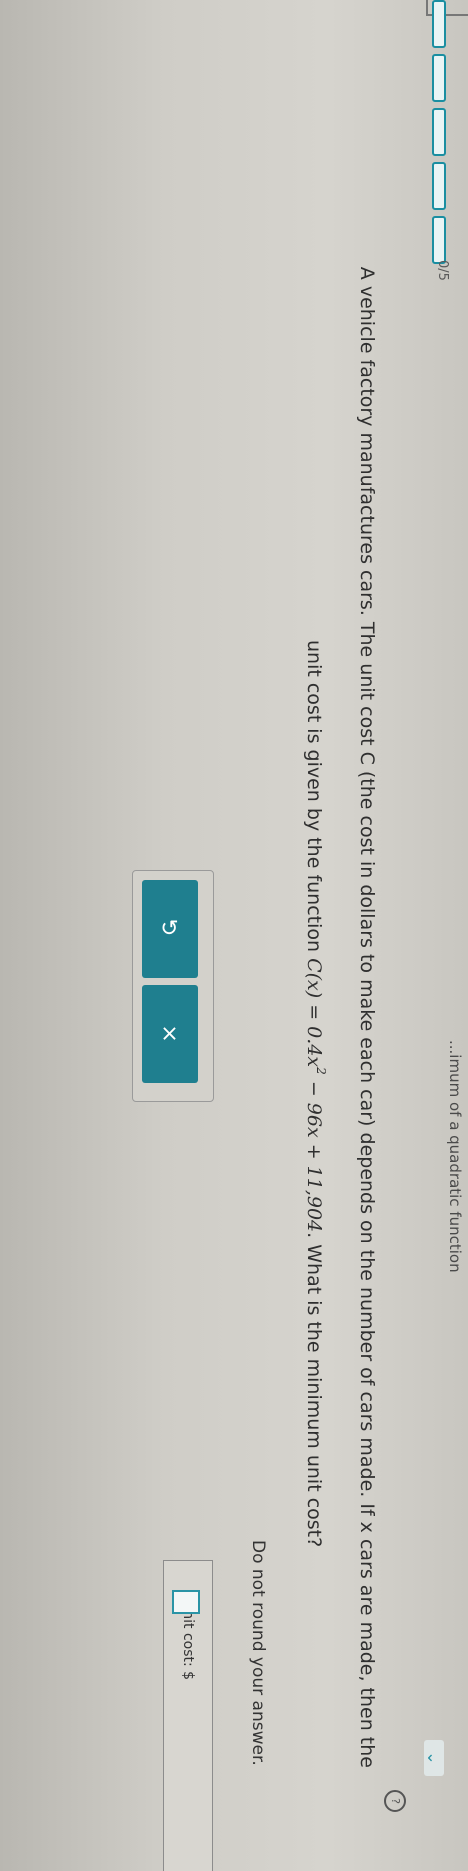 This screenshot has height=1871, width=468. Describe the element at coordinates (314, 1156) in the screenshot. I see `cost-function-right: − 96x + 11,904` at that location.